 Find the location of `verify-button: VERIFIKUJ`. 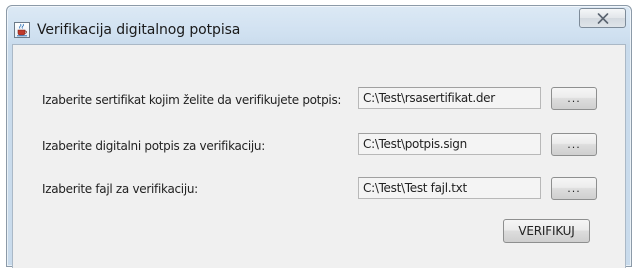

verify-button: VERIFIKUJ is located at coordinates (546, 231).